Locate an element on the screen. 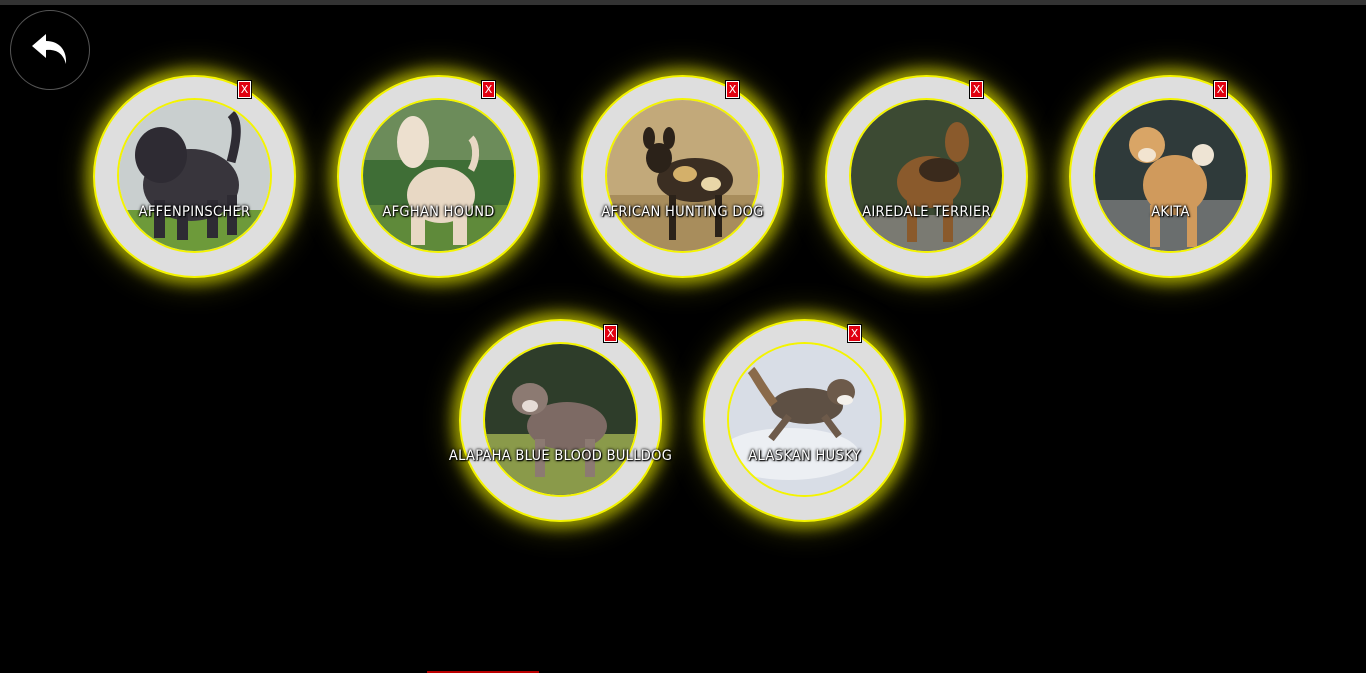  undo-arrow-icon is located at coordinates (49, 49).